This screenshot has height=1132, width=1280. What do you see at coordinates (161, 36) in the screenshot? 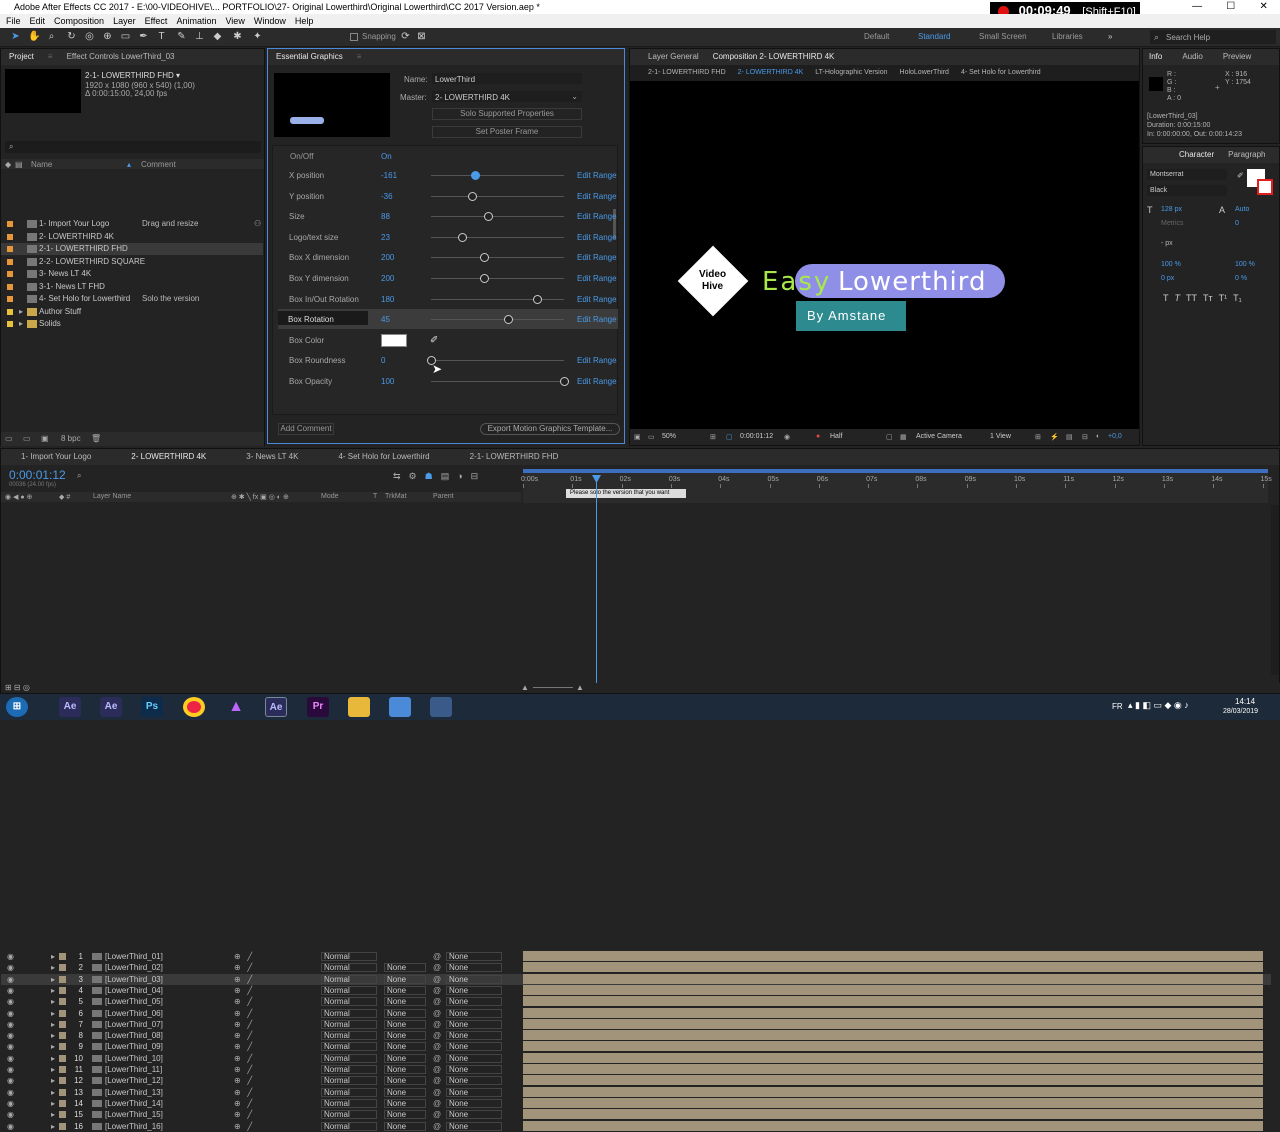
I see `type-tool-icon: T` at bounding box center [161, 36].